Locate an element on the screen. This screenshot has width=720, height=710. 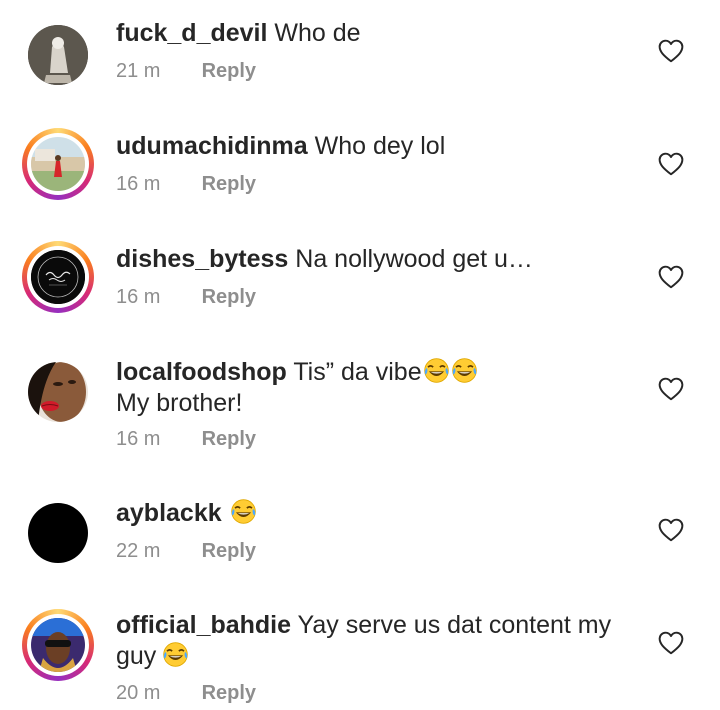
comment-text: ayblackk is located at coordinates (366, 513).